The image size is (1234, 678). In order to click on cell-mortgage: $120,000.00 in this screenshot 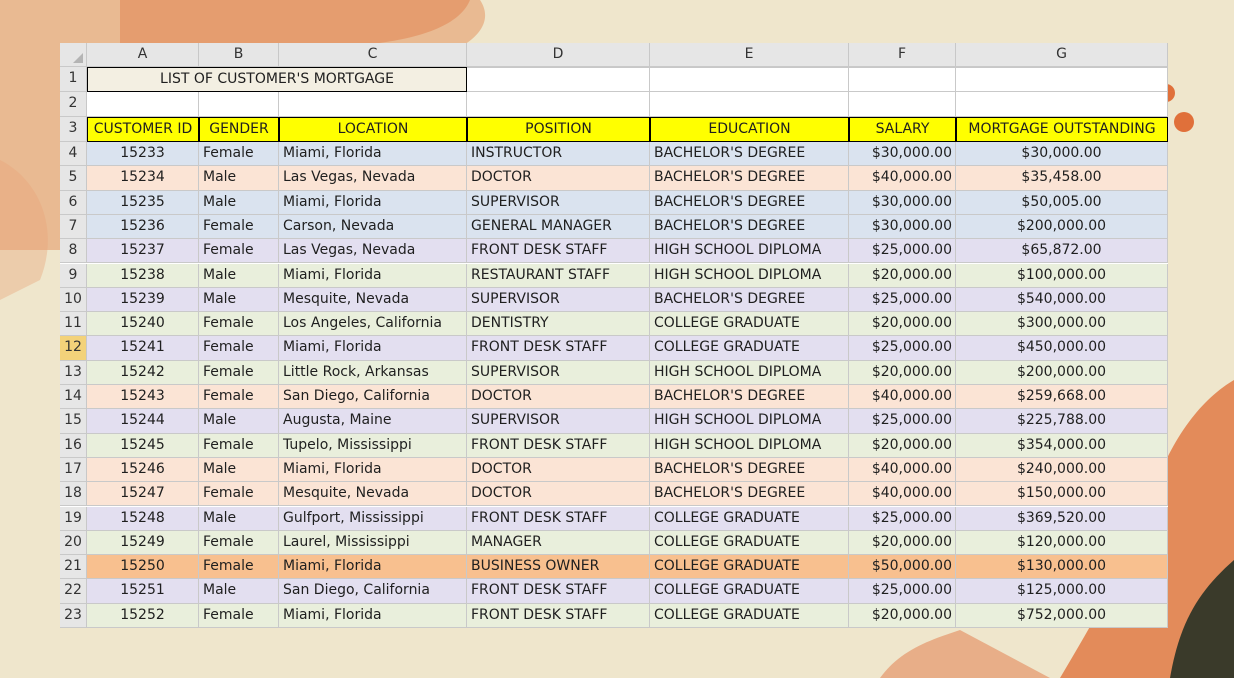, I will do `click(1062, 543)`.